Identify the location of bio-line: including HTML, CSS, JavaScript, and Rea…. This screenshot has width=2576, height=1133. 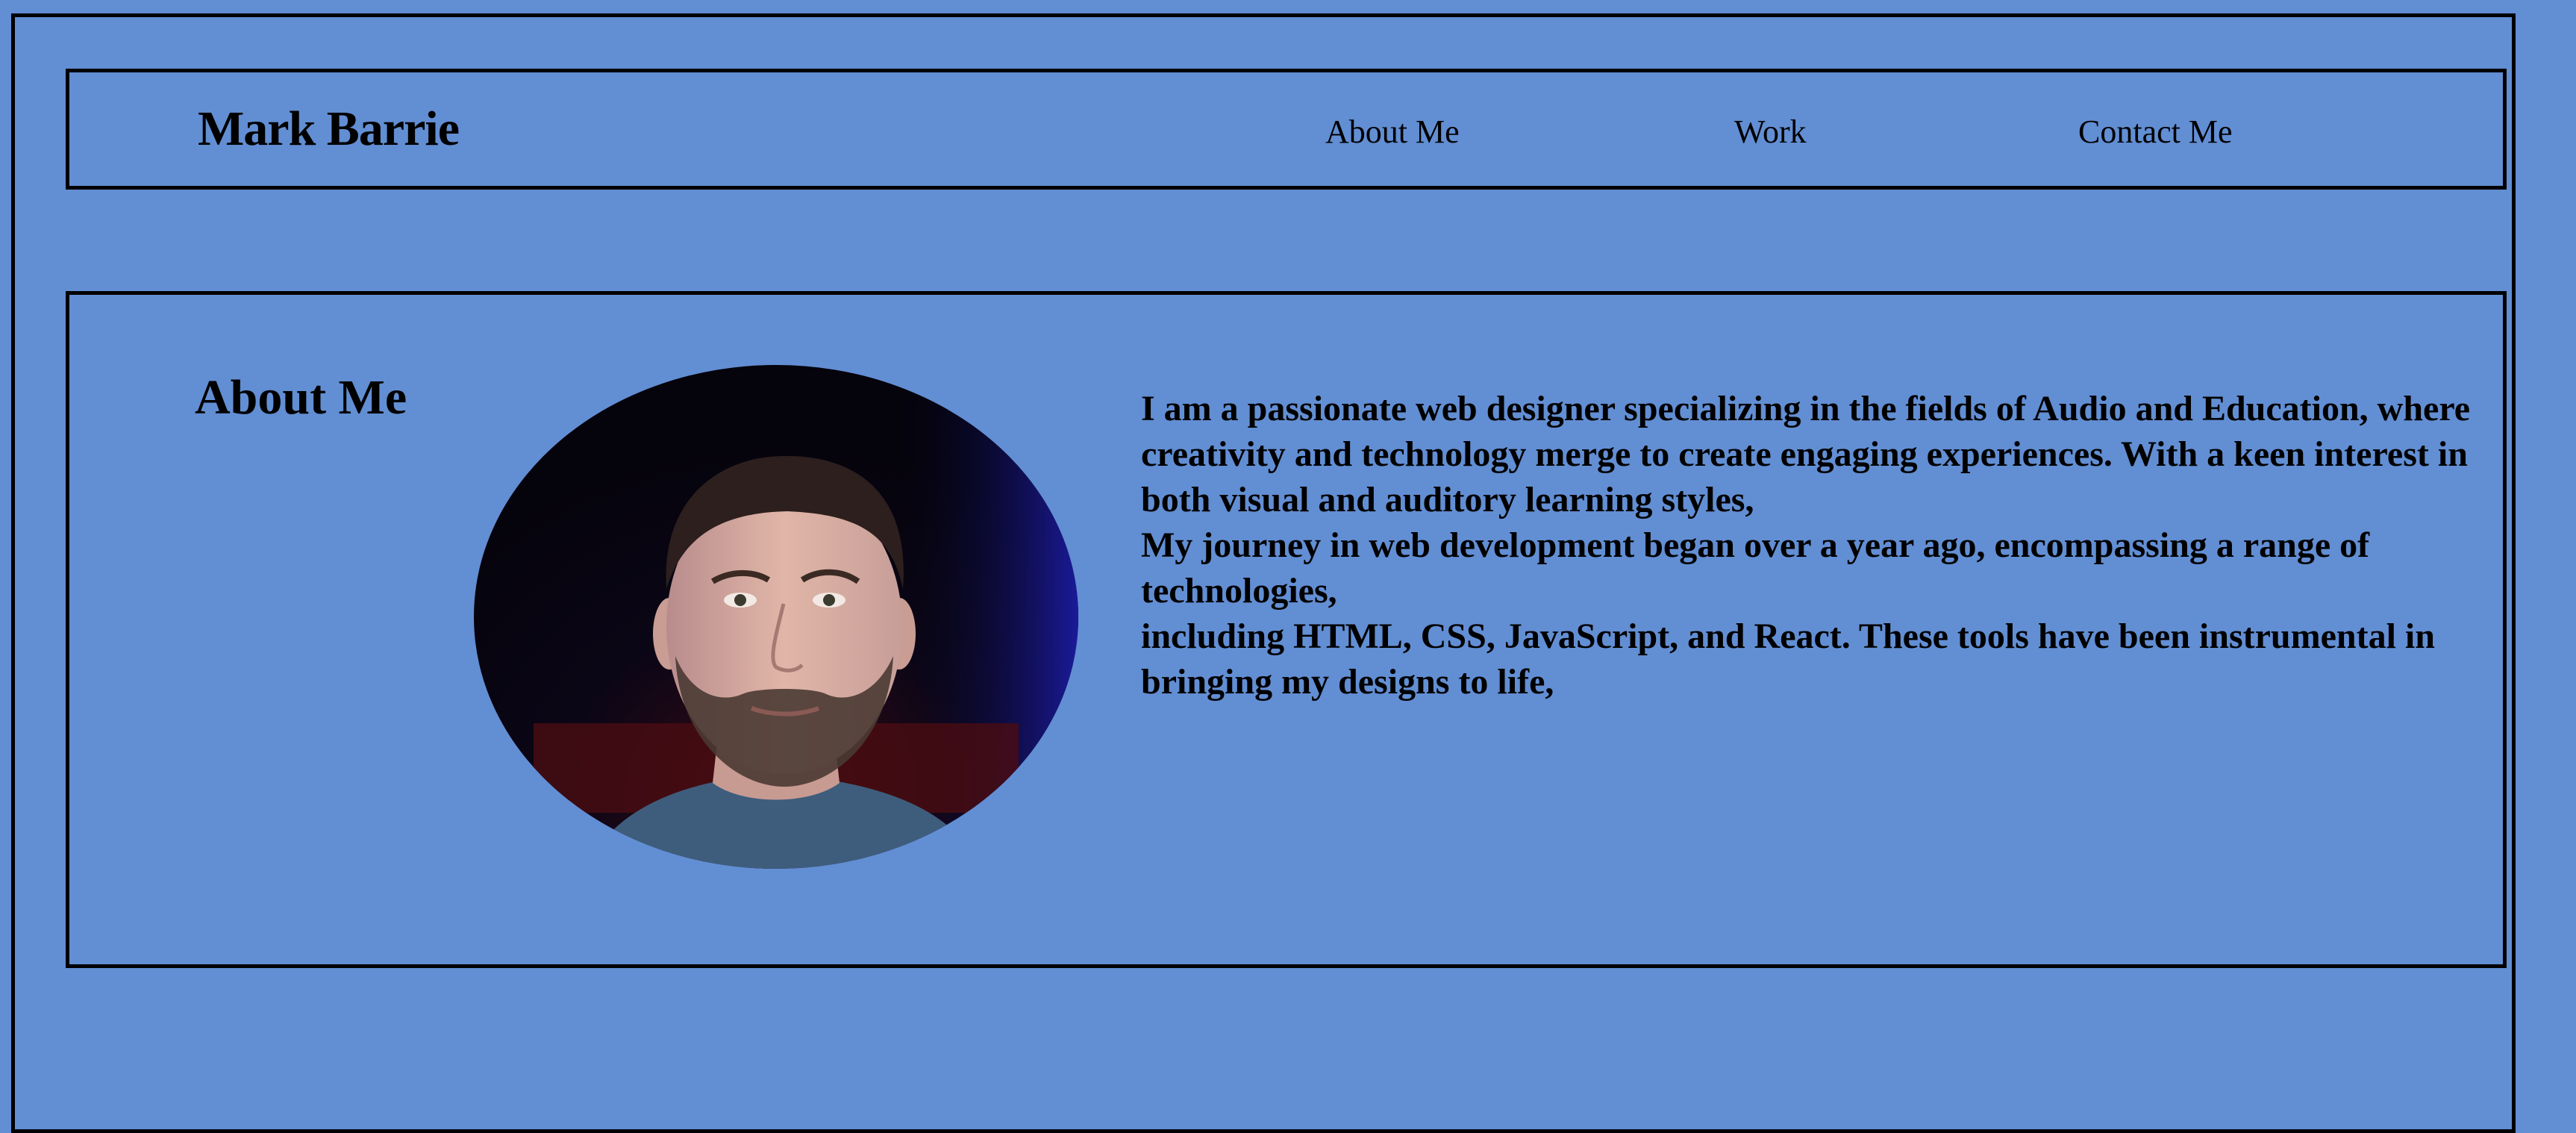
(1788, 659).